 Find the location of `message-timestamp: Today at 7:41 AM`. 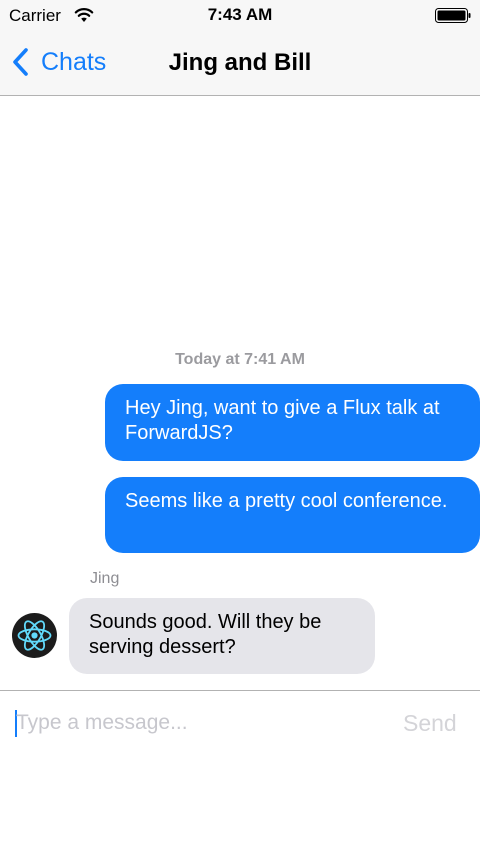

message-timestamp: Today at 7:41 AM is located at coordinates (240, 359).